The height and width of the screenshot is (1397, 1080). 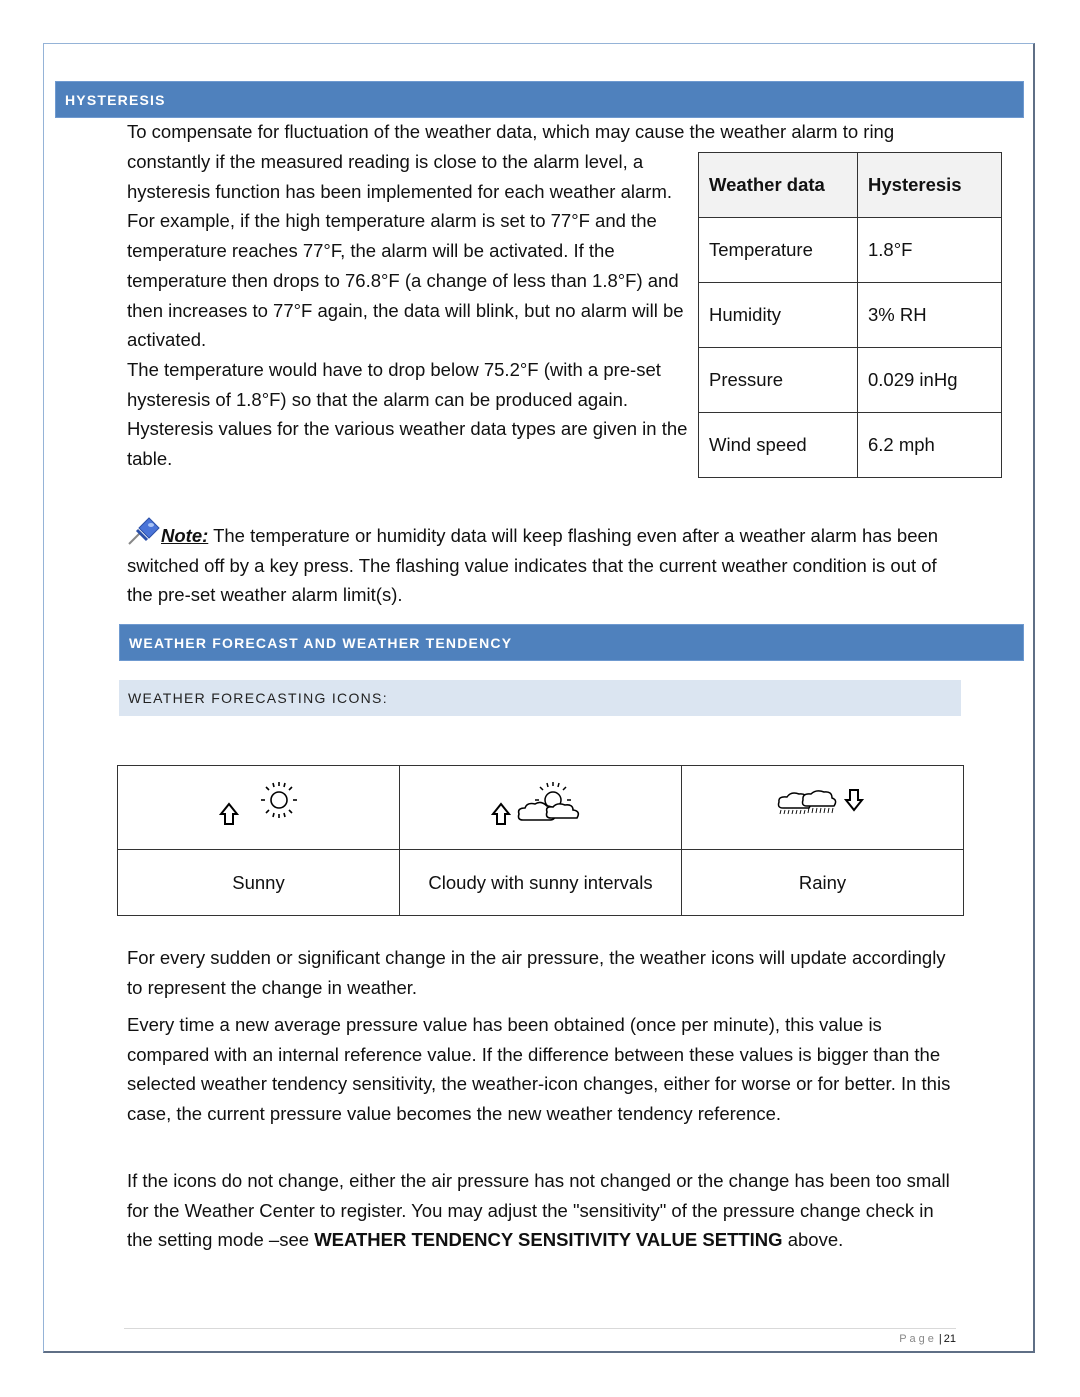 I want to click on table-row: Temperature 1.8°F, so click(x=850, y=250).